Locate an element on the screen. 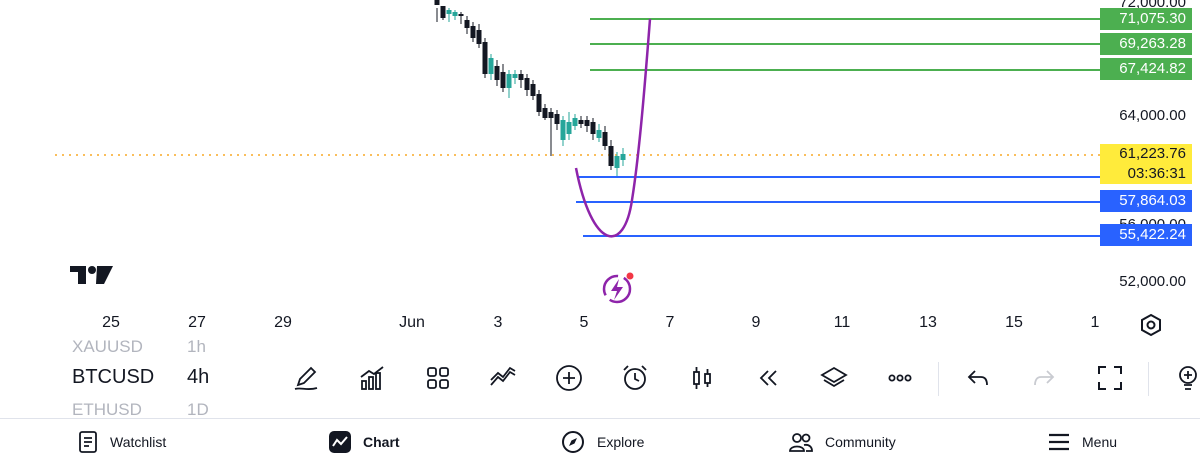 This screenshot has height=465, width=1200. add-icon is located at coordinates (569, 378).